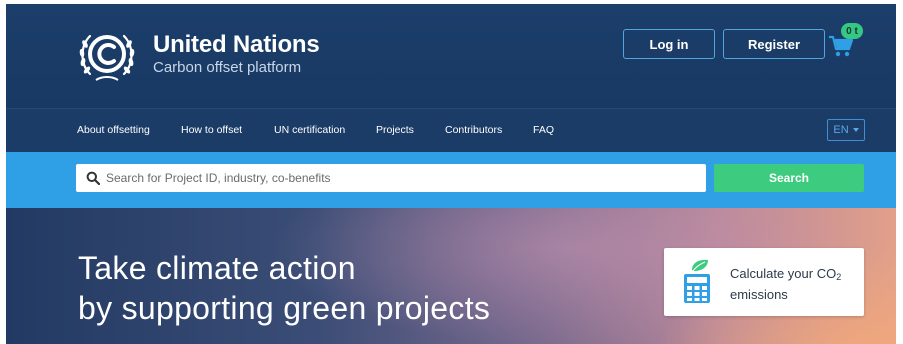  Describe the element at coordinates (759, 294) in the screenshot. I see `calc-line-2: emissions` at that location.